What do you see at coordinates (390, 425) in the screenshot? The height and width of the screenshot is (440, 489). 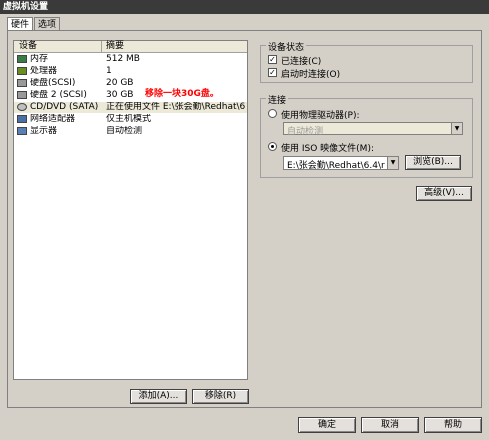 I see `cancel-button: 取消` at bounding box center [390, 425].